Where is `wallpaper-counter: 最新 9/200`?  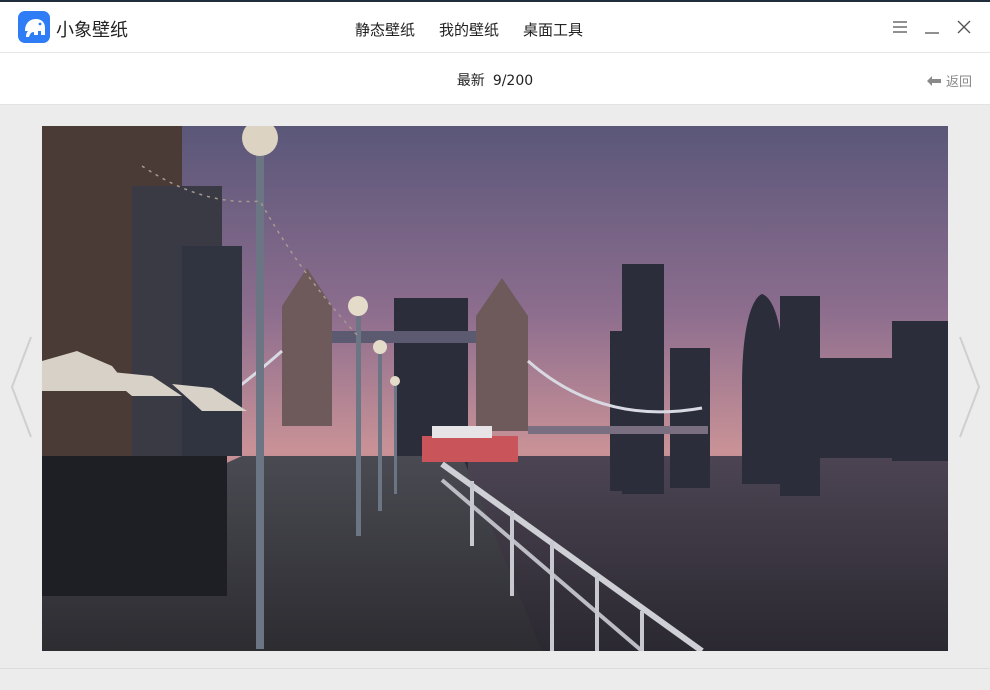
wallpaper-counter: 最新 9/200 is located at coordinates (495, 80).